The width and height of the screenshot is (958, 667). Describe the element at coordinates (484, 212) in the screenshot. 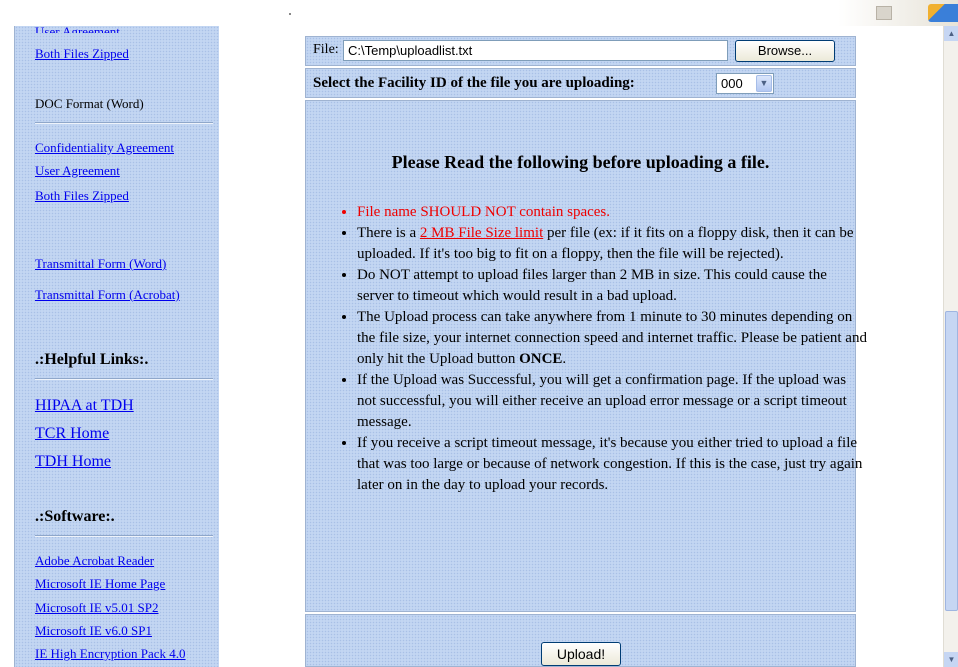

I see `no-spaces-warning: File name SHOULD NOT contain spaces.` at that location.